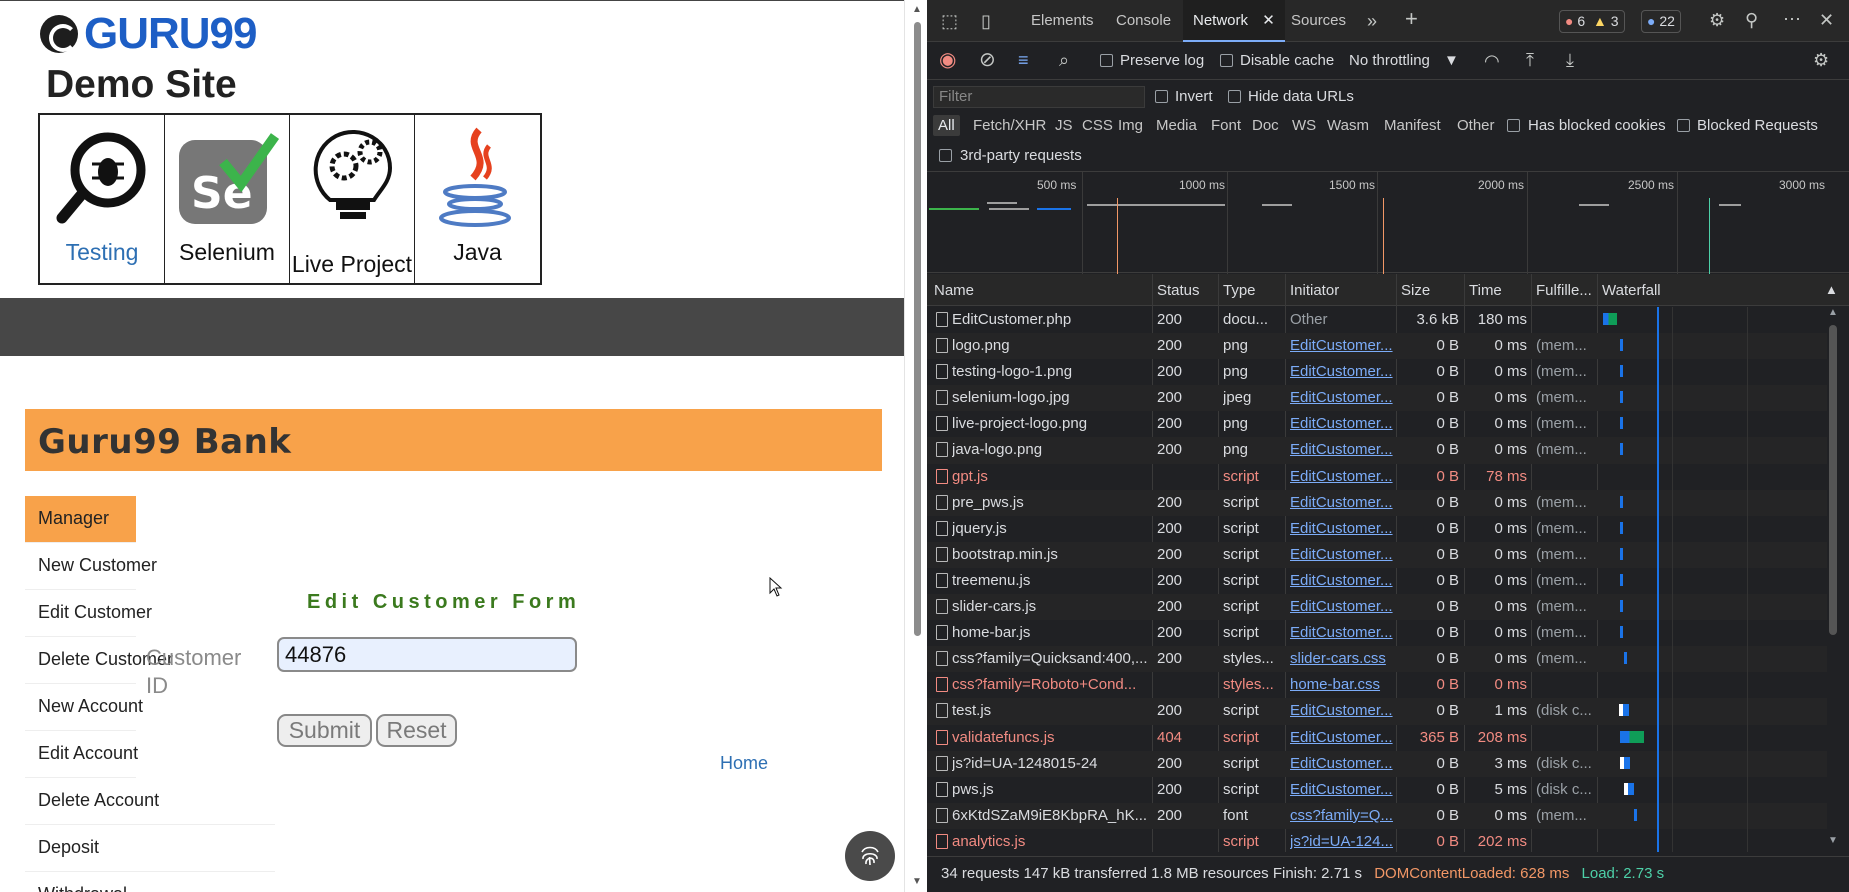 The height and width of the screenshot is (892, 1849). Describe the element at coordinates (1268, 20) in the screenshot. I see `close-tab-icon: ✕` at that location.